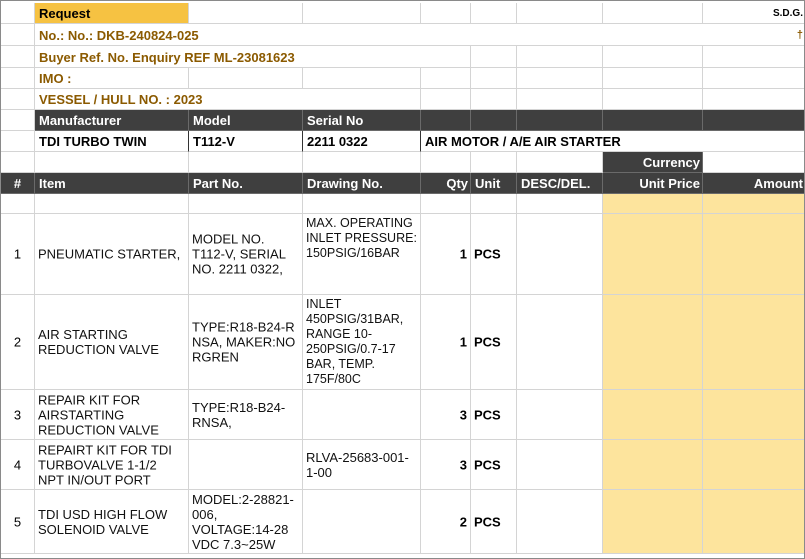 The width and height of the screenshot is (805, 559). Describe the element at coordinates (246, 465) in the screenshot. I see `part-cell` at that location.